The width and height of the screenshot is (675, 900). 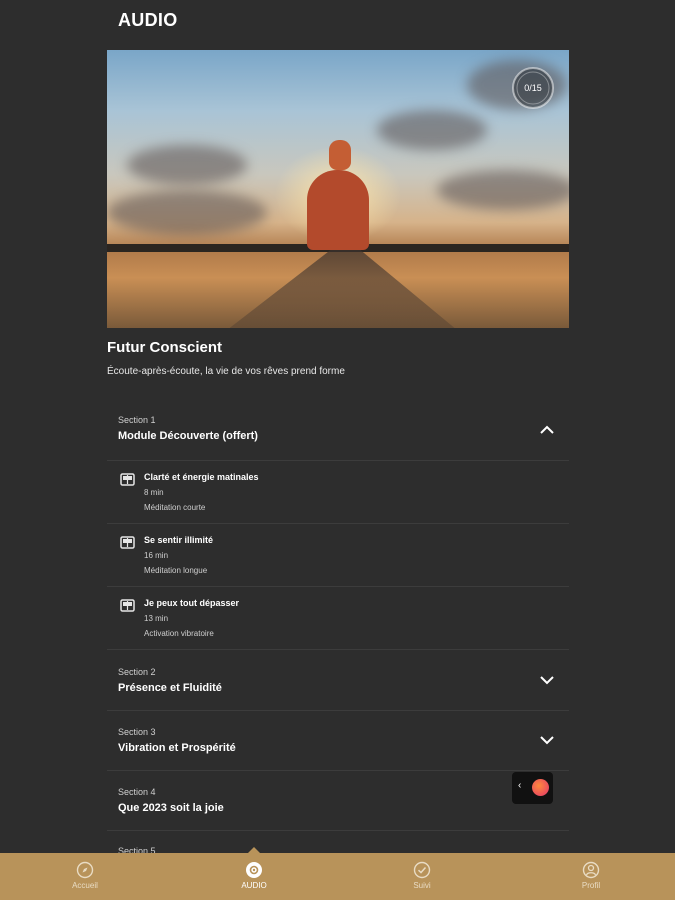 What do you see at coordinates (422, 885) in the screenshot?
I see `nav-label: Suivi` at bounding box center [422, 885].